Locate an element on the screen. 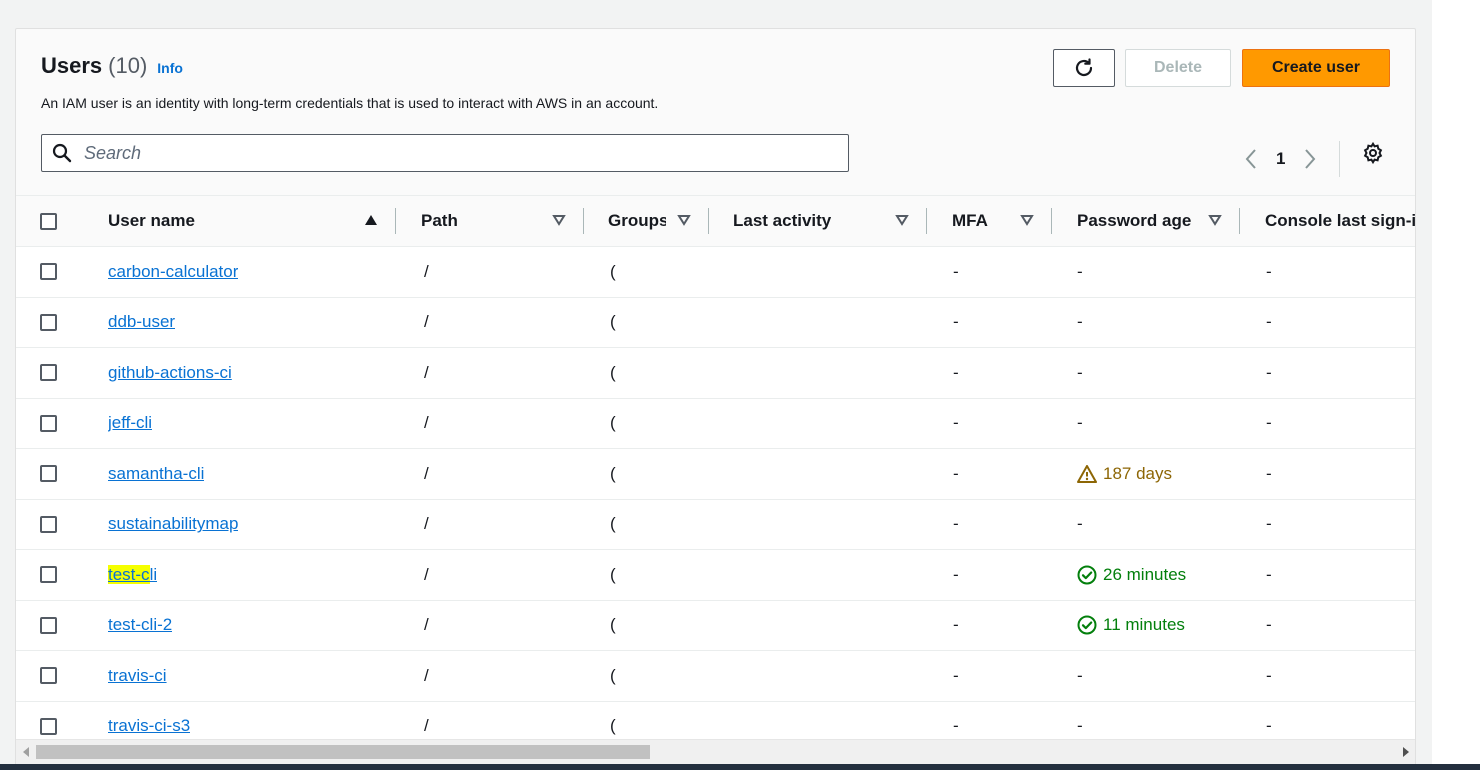 The image size is (1480, 770). user-name-link: github-actions-ci is located at coordinates (170, 373).